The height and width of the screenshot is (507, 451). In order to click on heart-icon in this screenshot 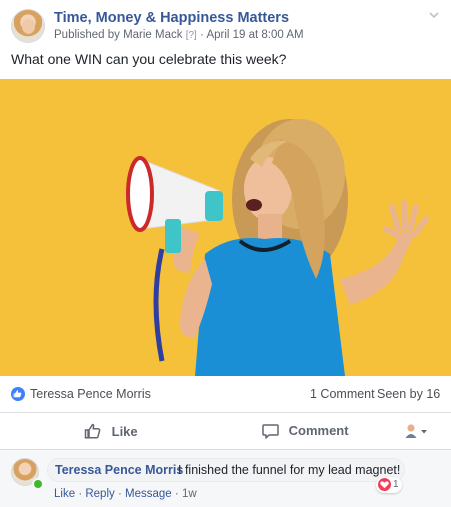, I will do `click(384, 484)`.